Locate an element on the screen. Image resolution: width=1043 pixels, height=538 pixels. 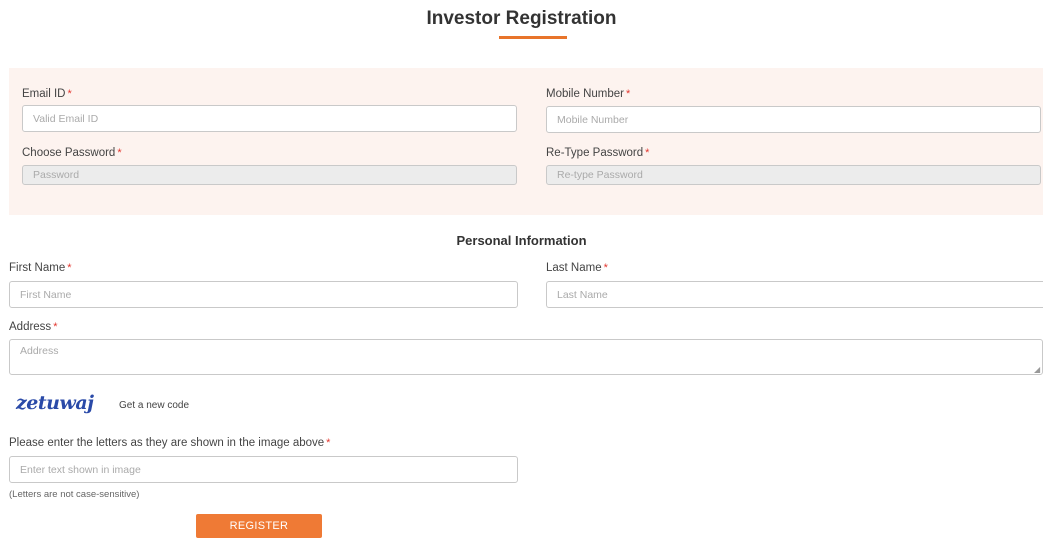
password-placeholder: Password is located at coordinates (56, 175).